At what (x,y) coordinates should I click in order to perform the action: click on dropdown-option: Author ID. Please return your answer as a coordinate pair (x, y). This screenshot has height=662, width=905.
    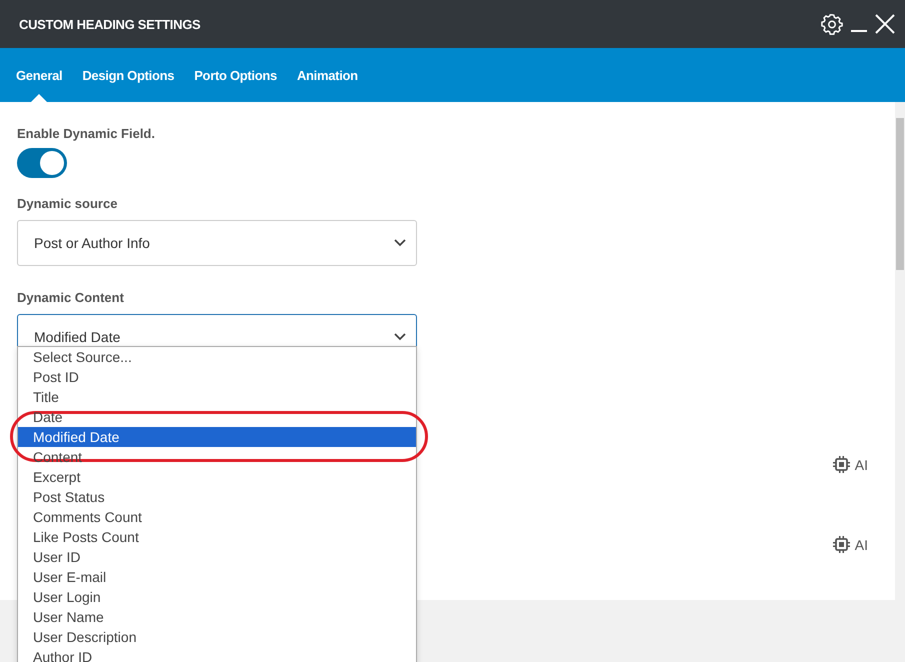
    Looking at the image, I should click on (217, 654).